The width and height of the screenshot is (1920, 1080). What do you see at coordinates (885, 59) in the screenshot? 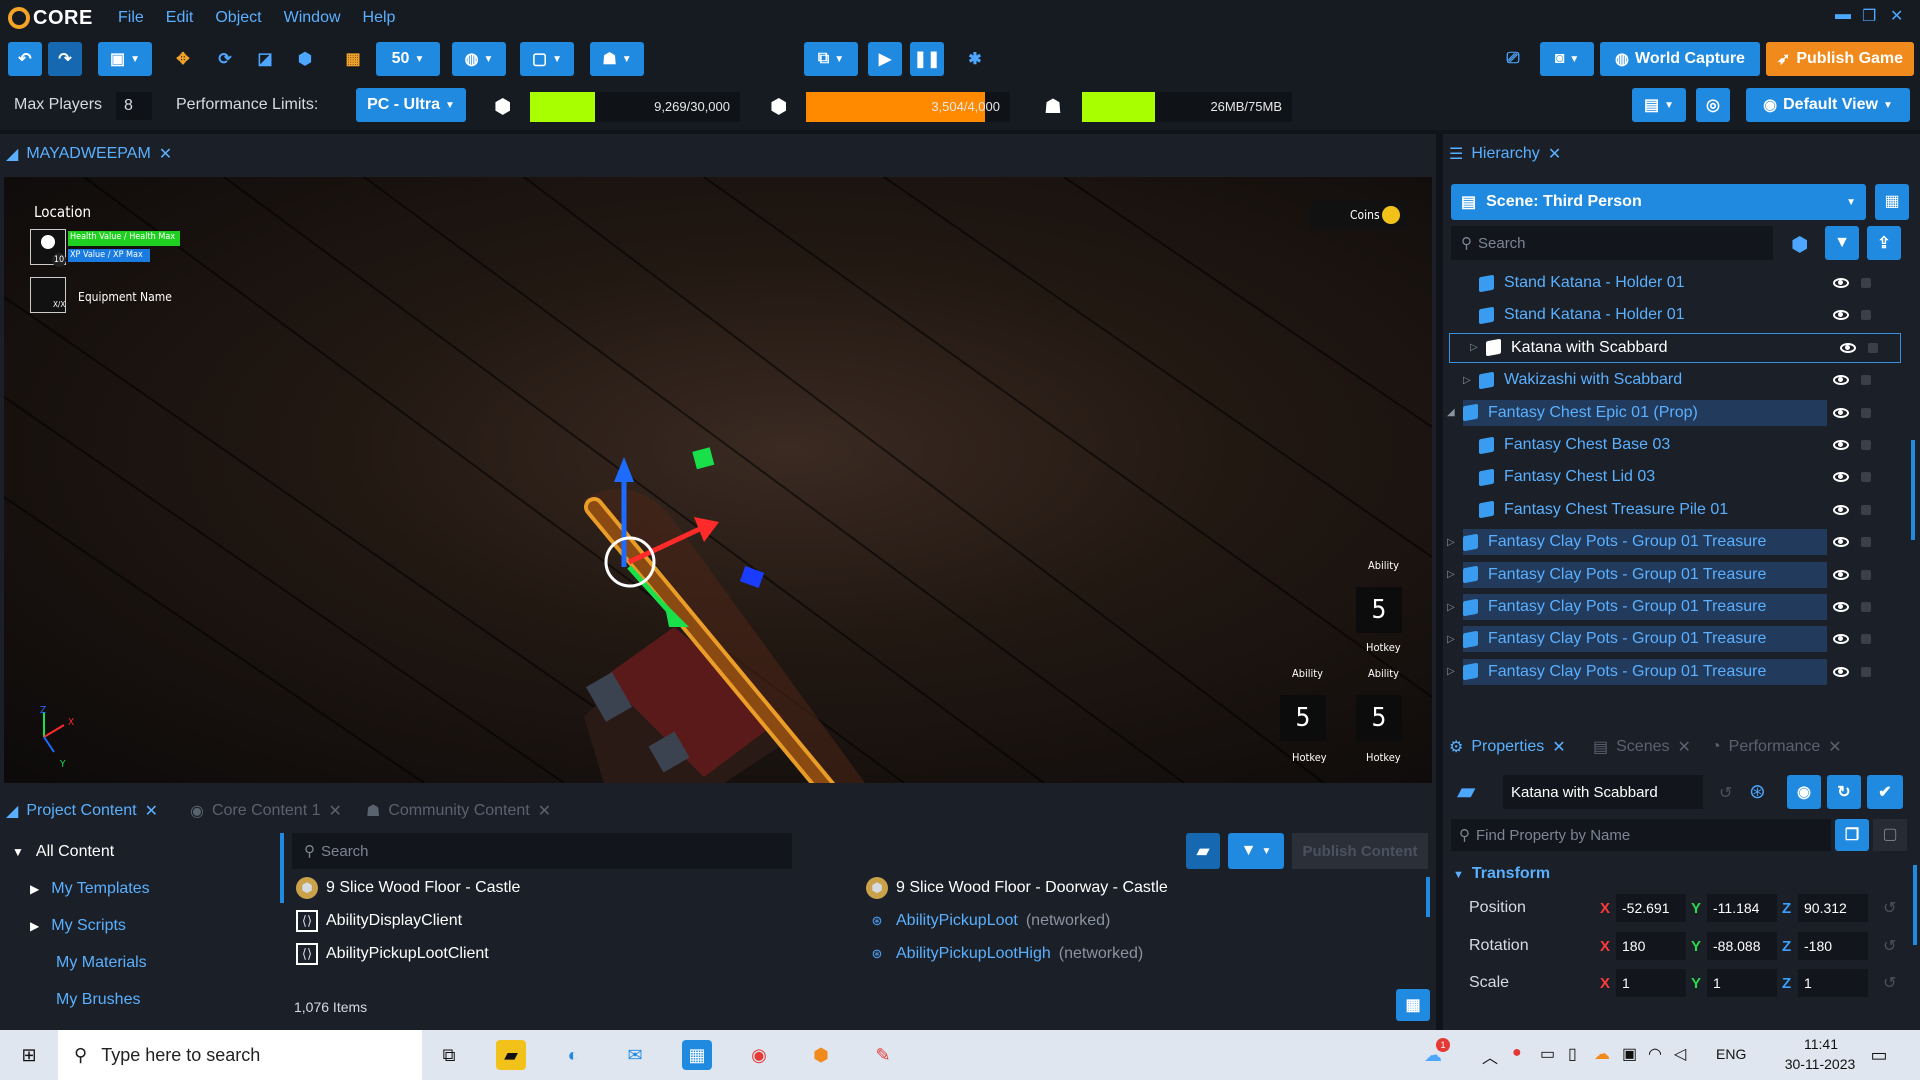
I see `play-button: ▶` at bounding box center [885, 59].